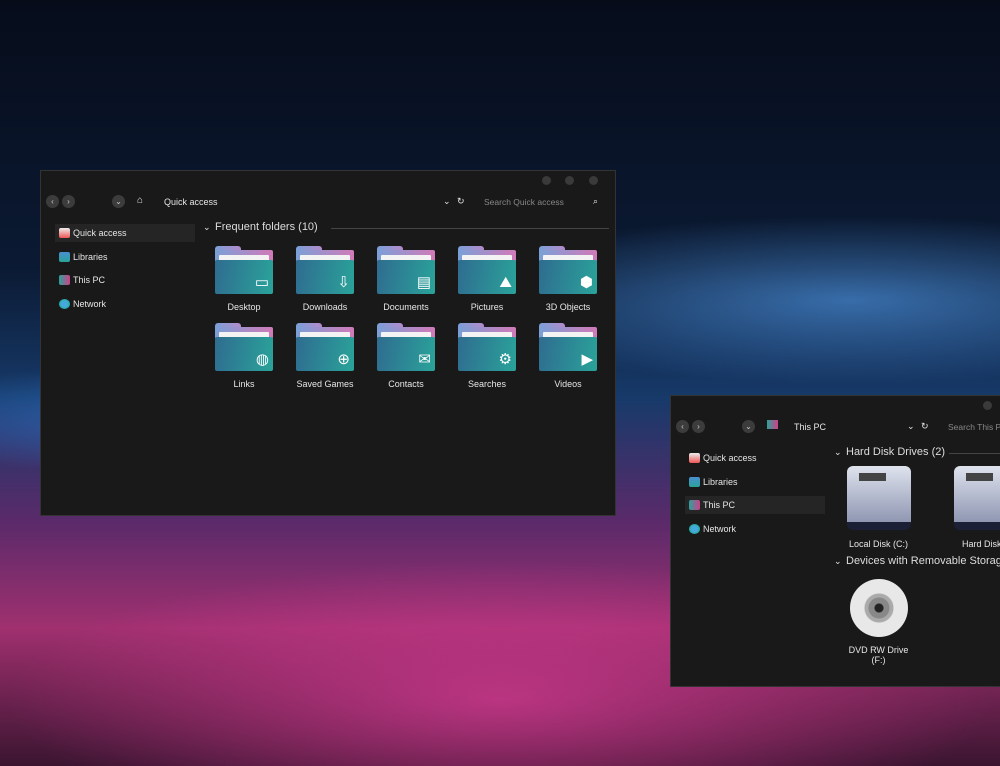 This screenshot has height=766, width=1000. What do you see at coordinates (244, 307) in the screenshot?
I see `folder-label: Desktop` at bounding box center [244, 307].